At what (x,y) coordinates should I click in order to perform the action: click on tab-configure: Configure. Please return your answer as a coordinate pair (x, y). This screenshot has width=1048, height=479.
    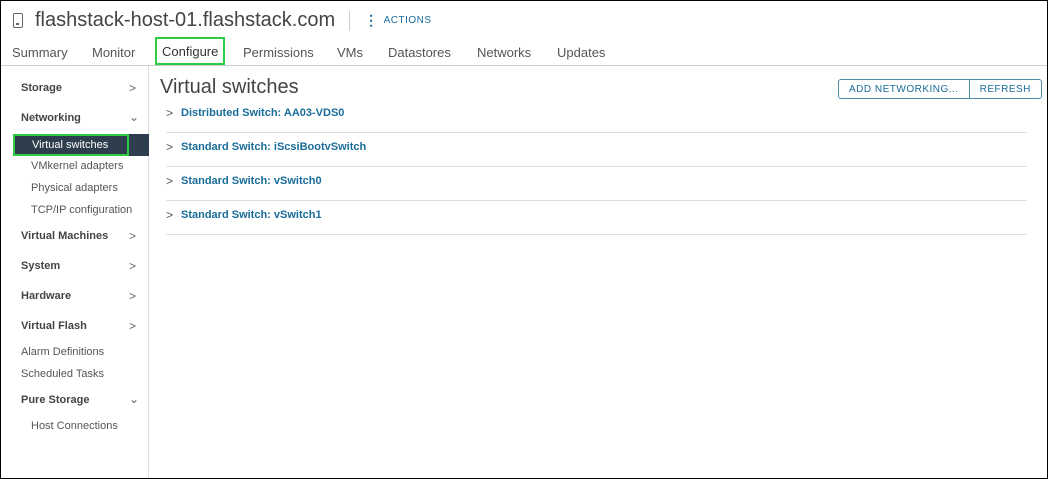
    Looking at the image, I should click on (190, 51).